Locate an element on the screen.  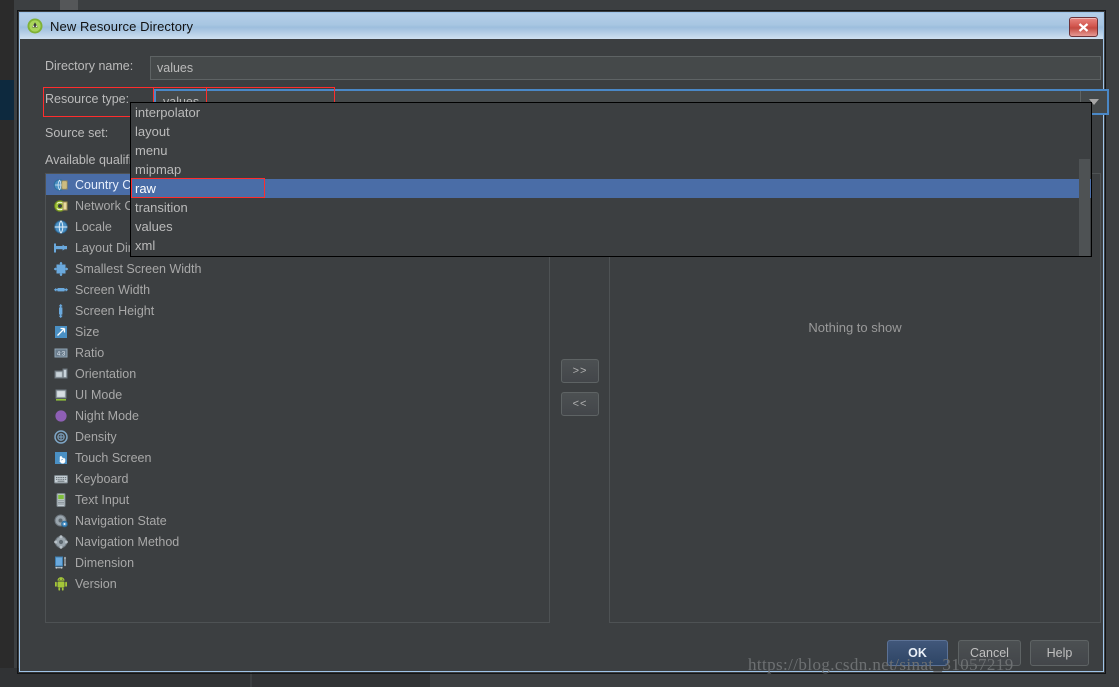
qualifier-item-label: Text Input is located at coordinates (102, 499).